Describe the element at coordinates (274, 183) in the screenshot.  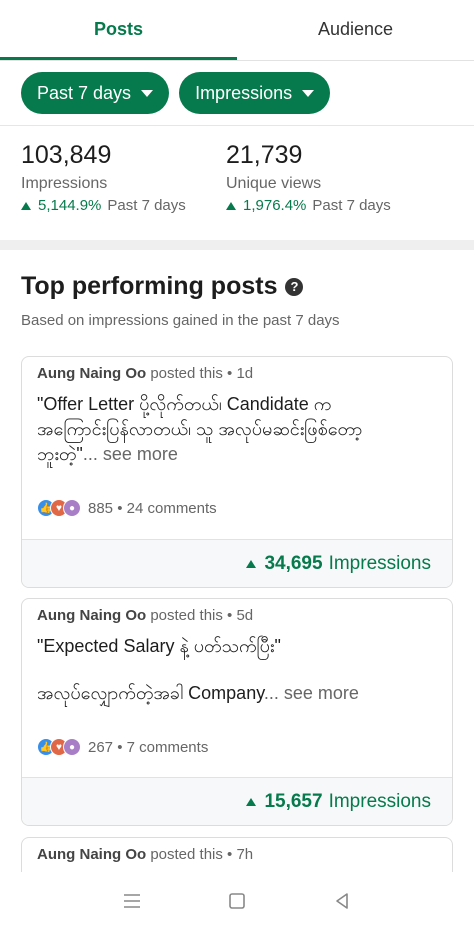
I see `stat-label: Unique views` at that location.